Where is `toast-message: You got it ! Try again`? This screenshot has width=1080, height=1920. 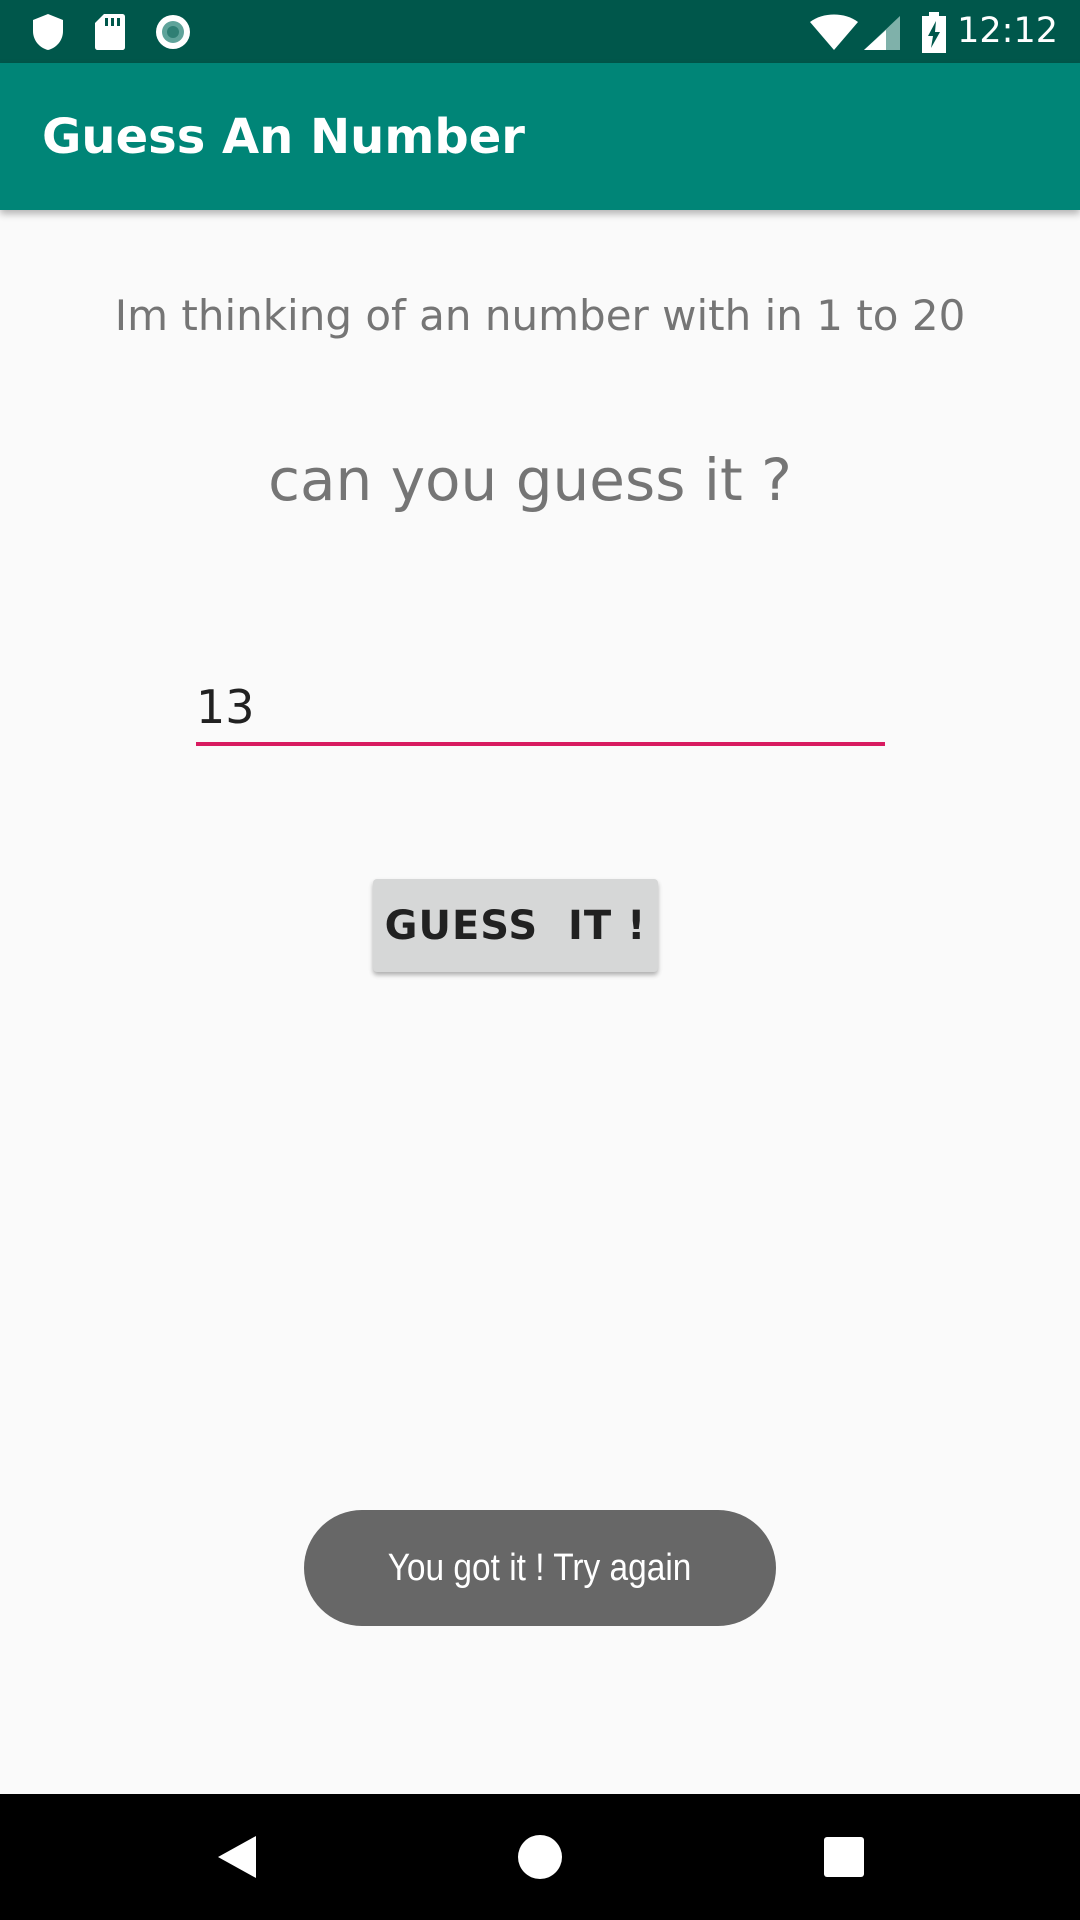
toast-message: You got it ! Try again is located at coordinates (540, 1568).